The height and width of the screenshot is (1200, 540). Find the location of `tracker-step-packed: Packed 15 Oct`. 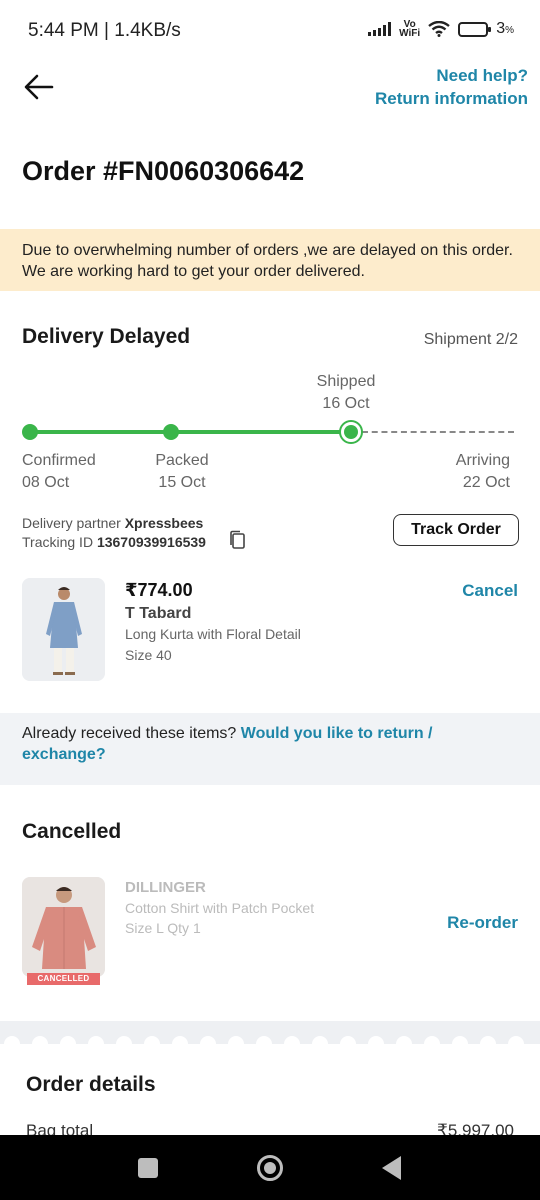

tracker-step-packed: Packed 15 Oct is located at coordinates (182, 472).